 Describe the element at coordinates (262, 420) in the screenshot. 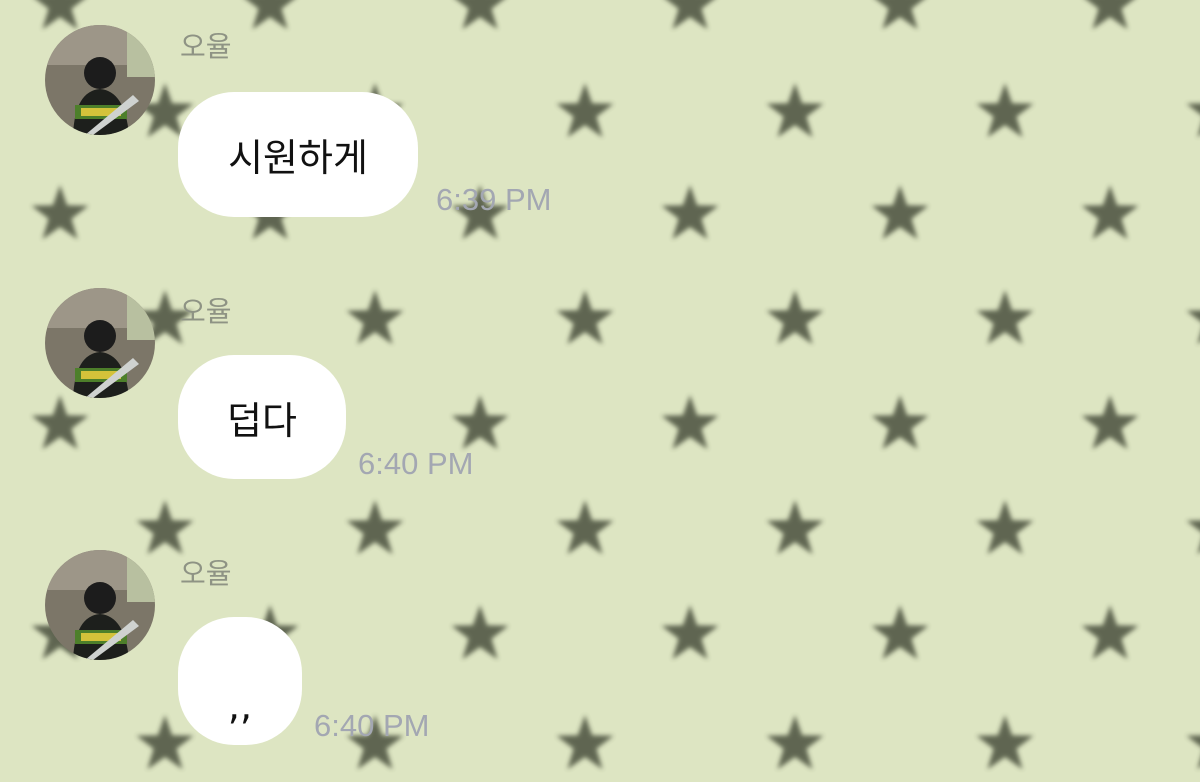

I see `message-text: 덥다` at that location.